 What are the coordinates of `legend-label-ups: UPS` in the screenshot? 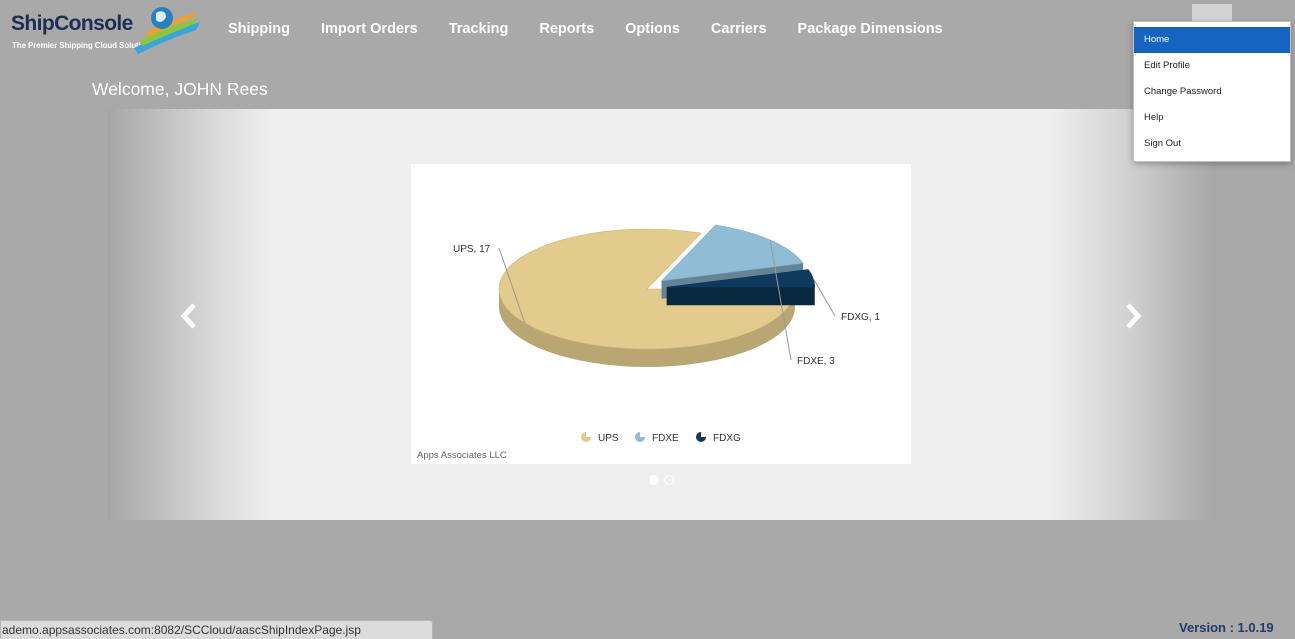 It's located at (608, 438).